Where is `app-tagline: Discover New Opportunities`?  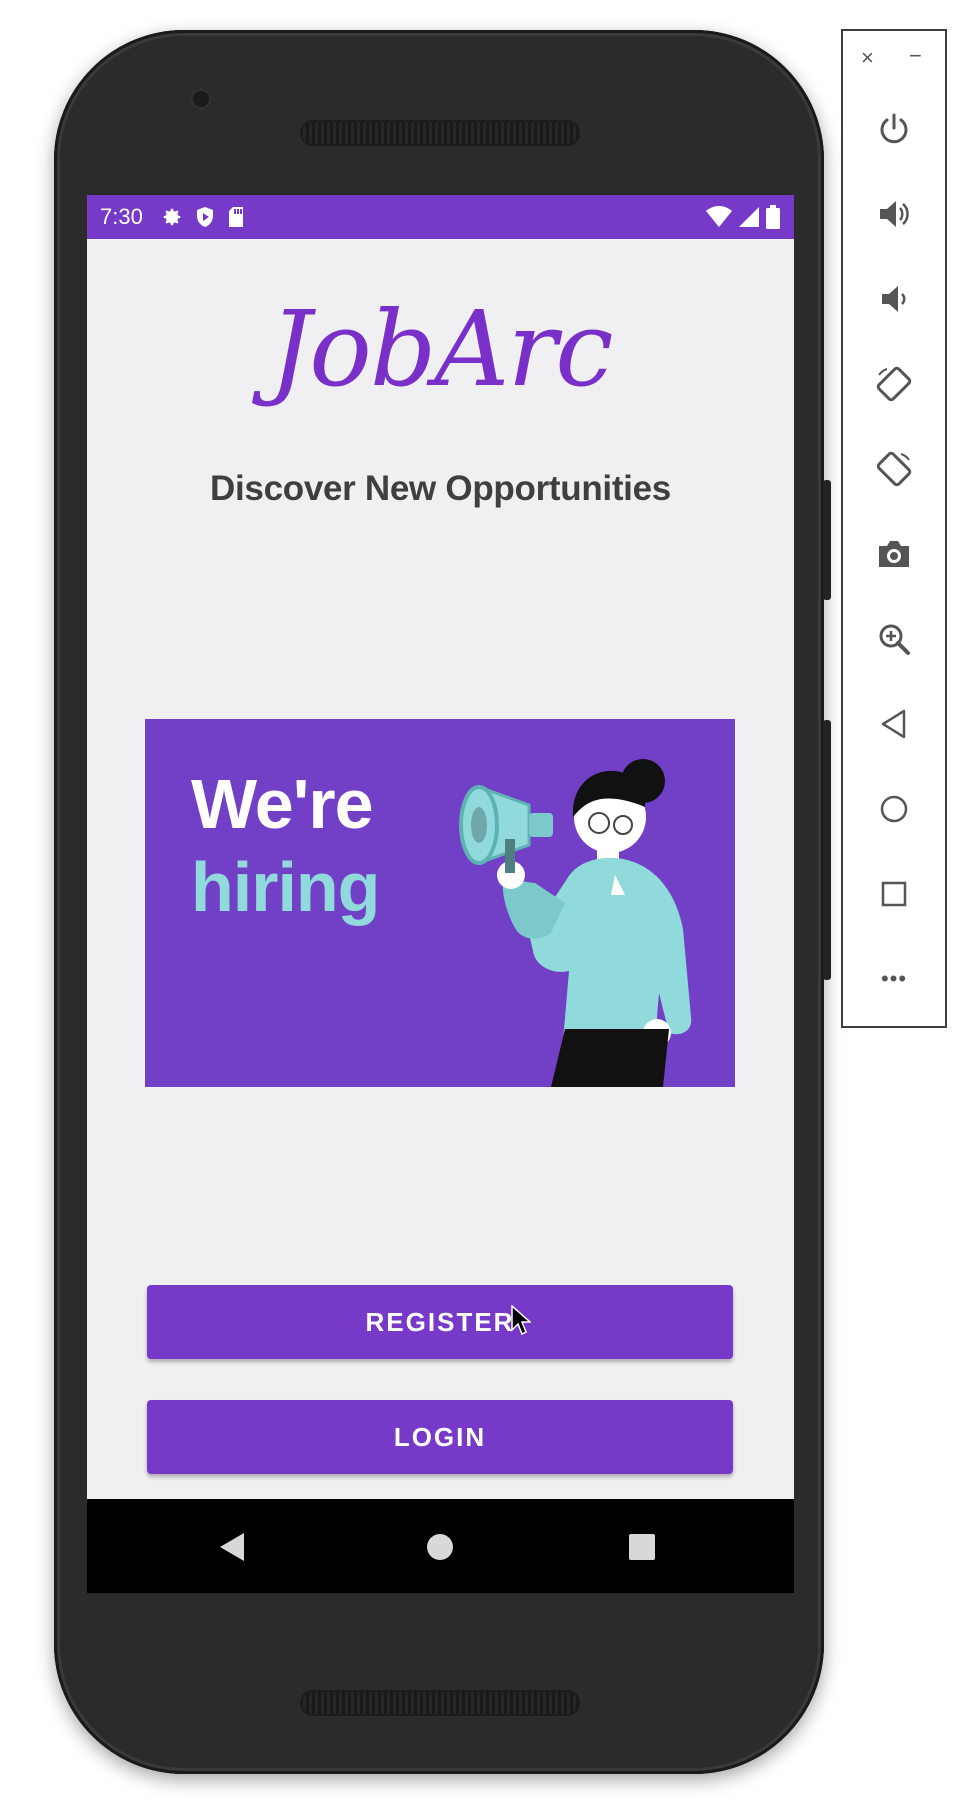
app-tagline: Discover New Opportunities is located at coordinates (440, 488).